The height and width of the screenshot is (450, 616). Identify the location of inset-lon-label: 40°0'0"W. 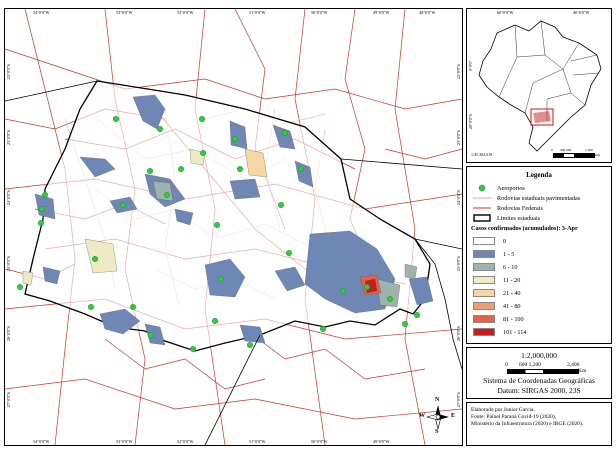
(581, 12).